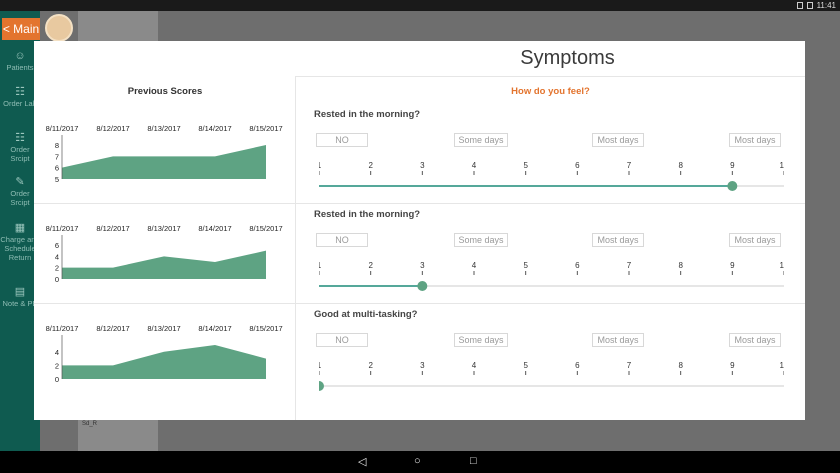  What do you see at coordinates (567, 58) in the screenshot?
I see `modal-title: Symptoms` at bounding box center [567, 58].